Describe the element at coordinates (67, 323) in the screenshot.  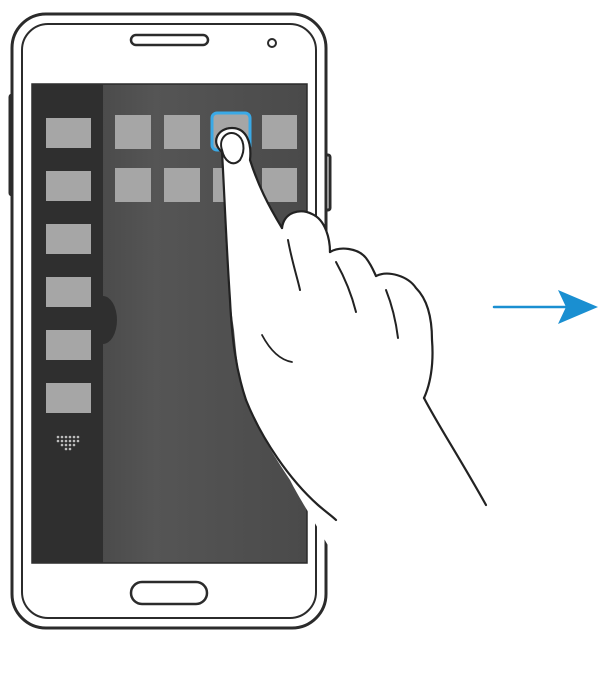
I see `multi-window-tray` at that location.